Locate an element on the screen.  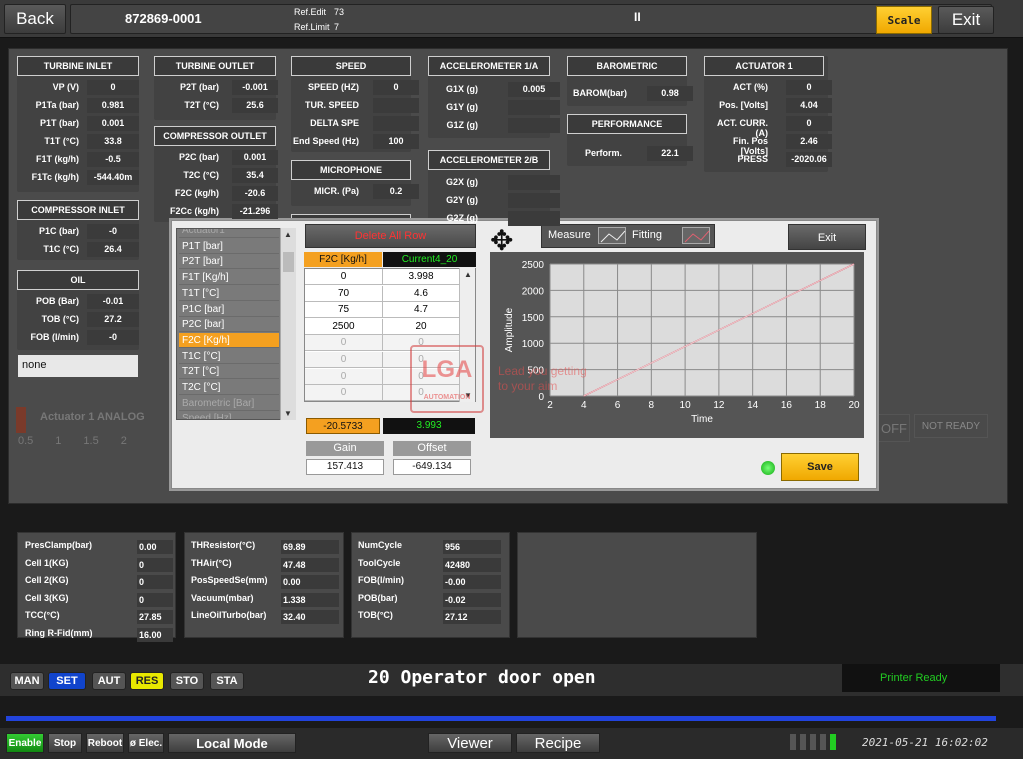
scale-button: Scale is located at coordinates (904, 20).